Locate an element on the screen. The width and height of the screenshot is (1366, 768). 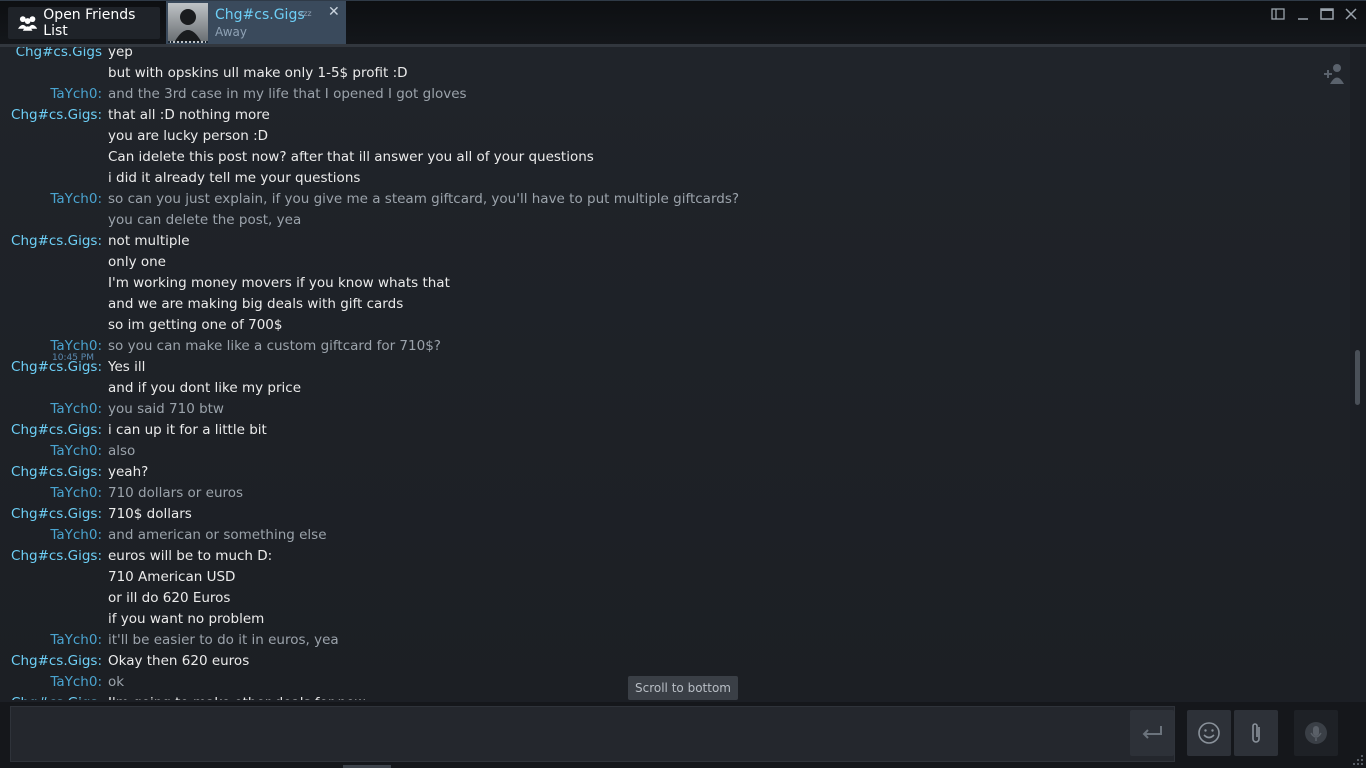
message-text: yeah? is located at coordinates (128, 472).